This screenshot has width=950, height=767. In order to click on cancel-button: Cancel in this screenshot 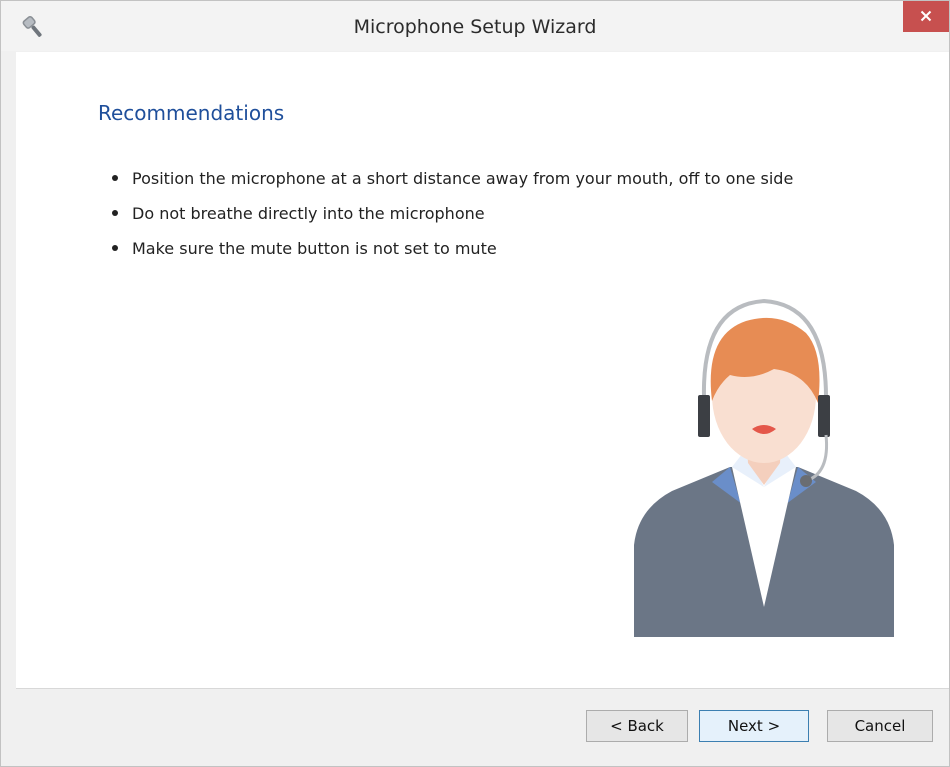, I will do `click(880, 726)`.